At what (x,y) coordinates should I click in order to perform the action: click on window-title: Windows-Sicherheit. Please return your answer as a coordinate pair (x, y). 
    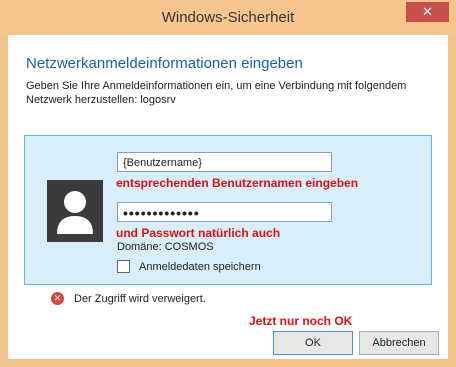
    Looking at the image, I should click on (228, 17).